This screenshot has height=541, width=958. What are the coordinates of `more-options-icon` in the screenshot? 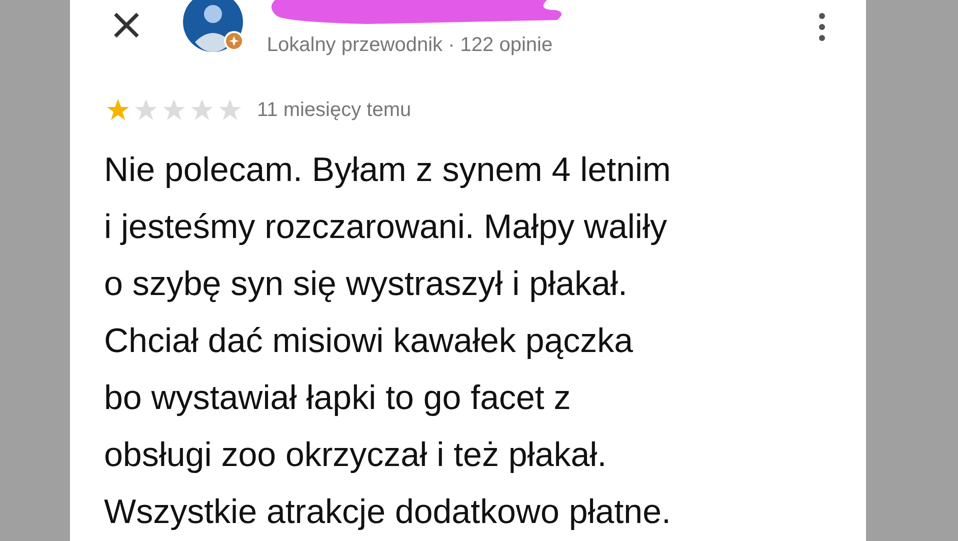 It's located at (822, 27).